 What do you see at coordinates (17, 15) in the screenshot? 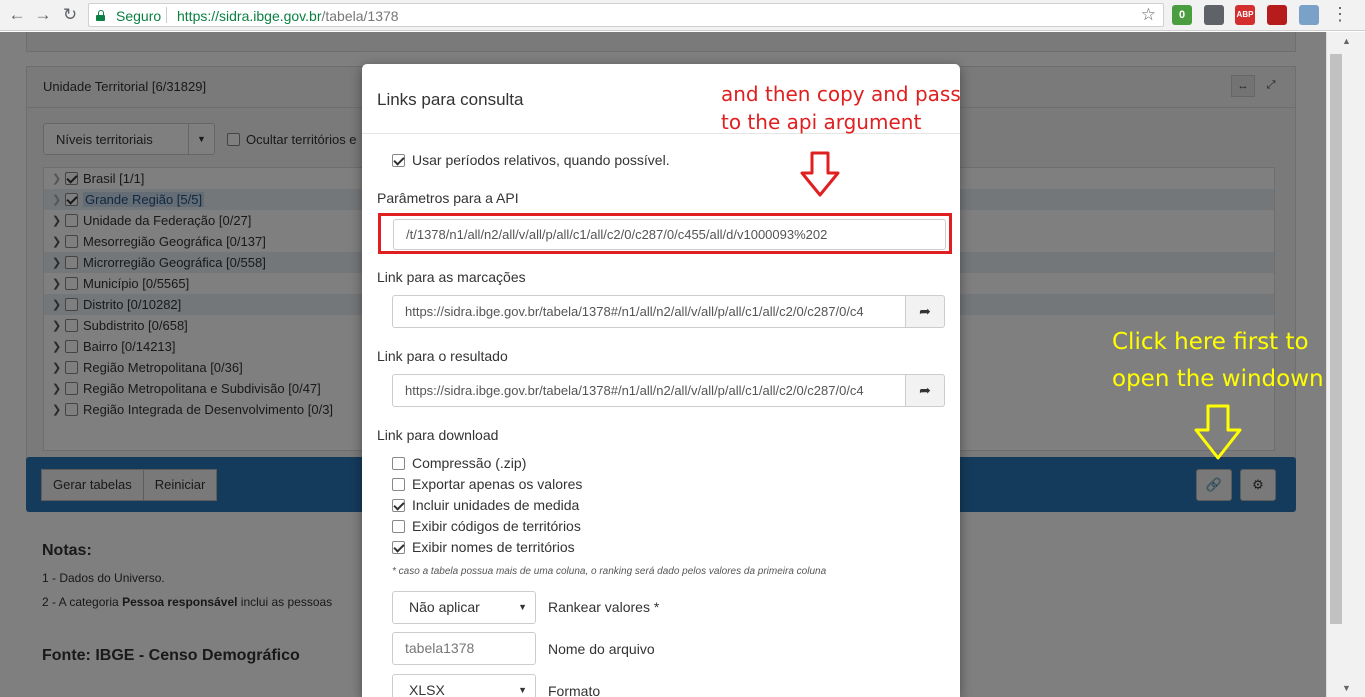
I see `back-arrow-icon: ←` at bounding box center [17, 15].